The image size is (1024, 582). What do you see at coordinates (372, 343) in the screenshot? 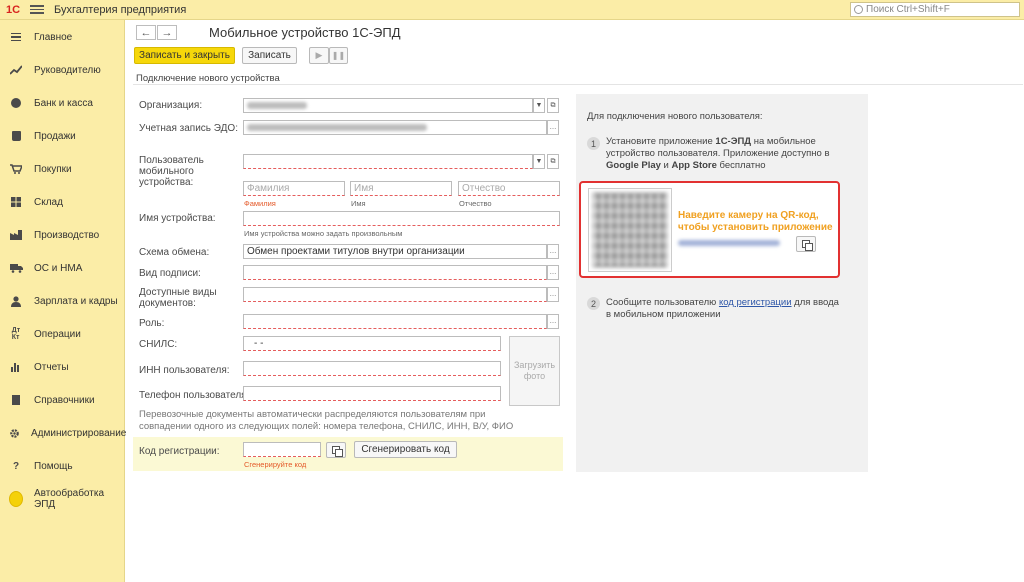
I see `snils-field: - -` at bounding box center [372, 343].